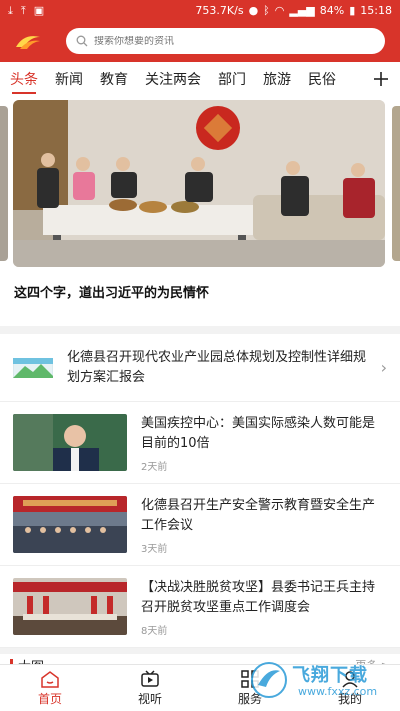 The image size is (400, 711). What do you see at coordinates (150, 688) in the screenshot?
I see `nav-video: 视听` at bounding box center [150, 688].